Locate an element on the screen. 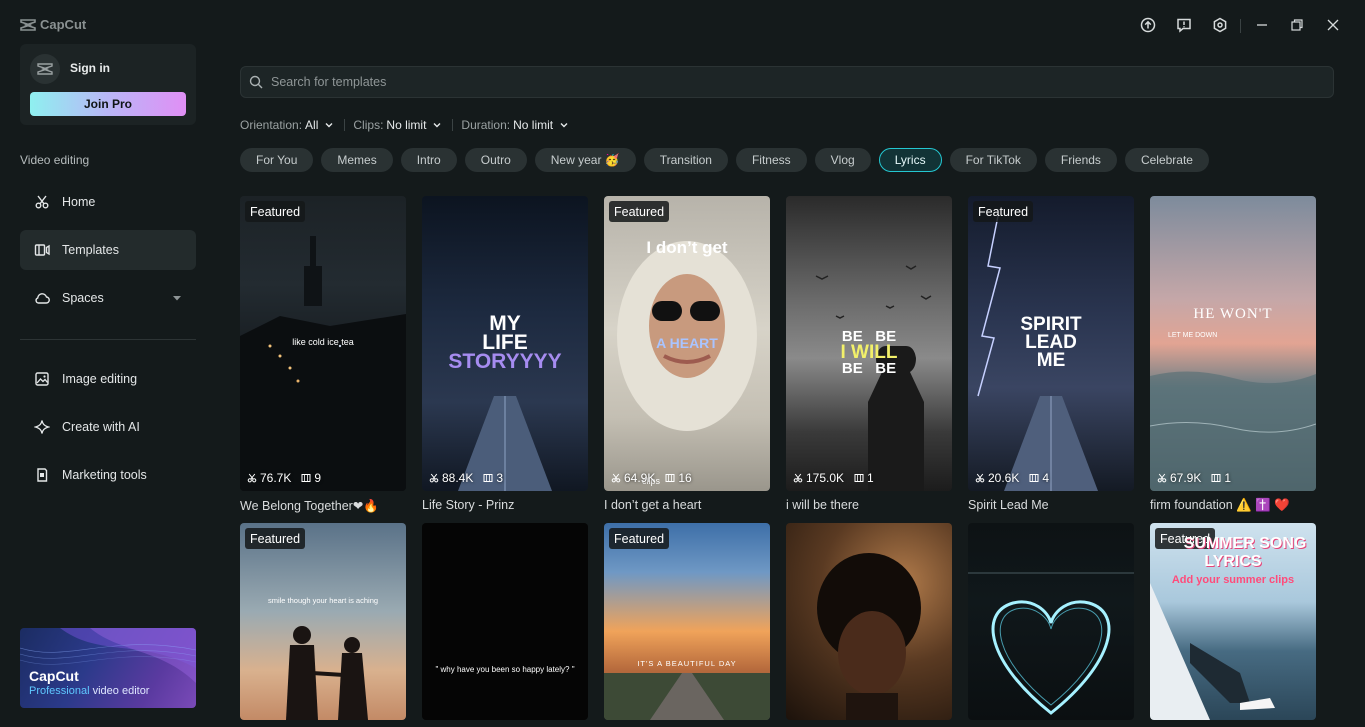 This screenshot has height=727, width=1365. template-card: " why have you been so happy lately? " is located at coordinates (505, 621).